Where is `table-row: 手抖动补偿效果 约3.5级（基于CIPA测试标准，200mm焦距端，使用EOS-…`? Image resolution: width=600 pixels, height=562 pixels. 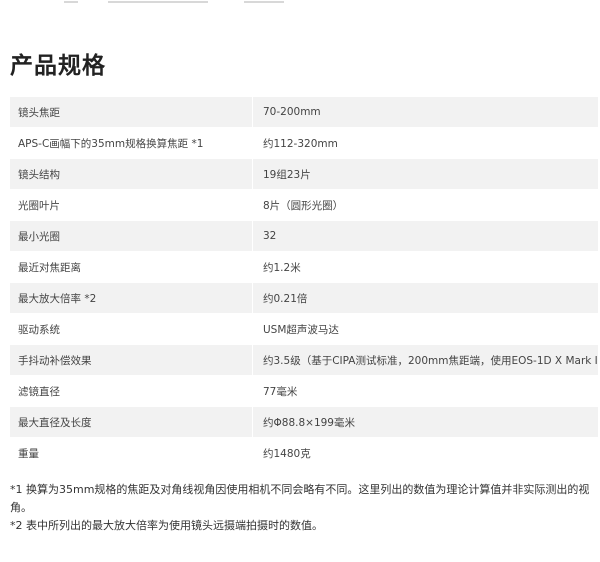
table-row: 手抖动补偿效果 约3.5级（基于CIPA测试标准，200mm焦距端，使用EOS-… is located at coordinates (304, 360).